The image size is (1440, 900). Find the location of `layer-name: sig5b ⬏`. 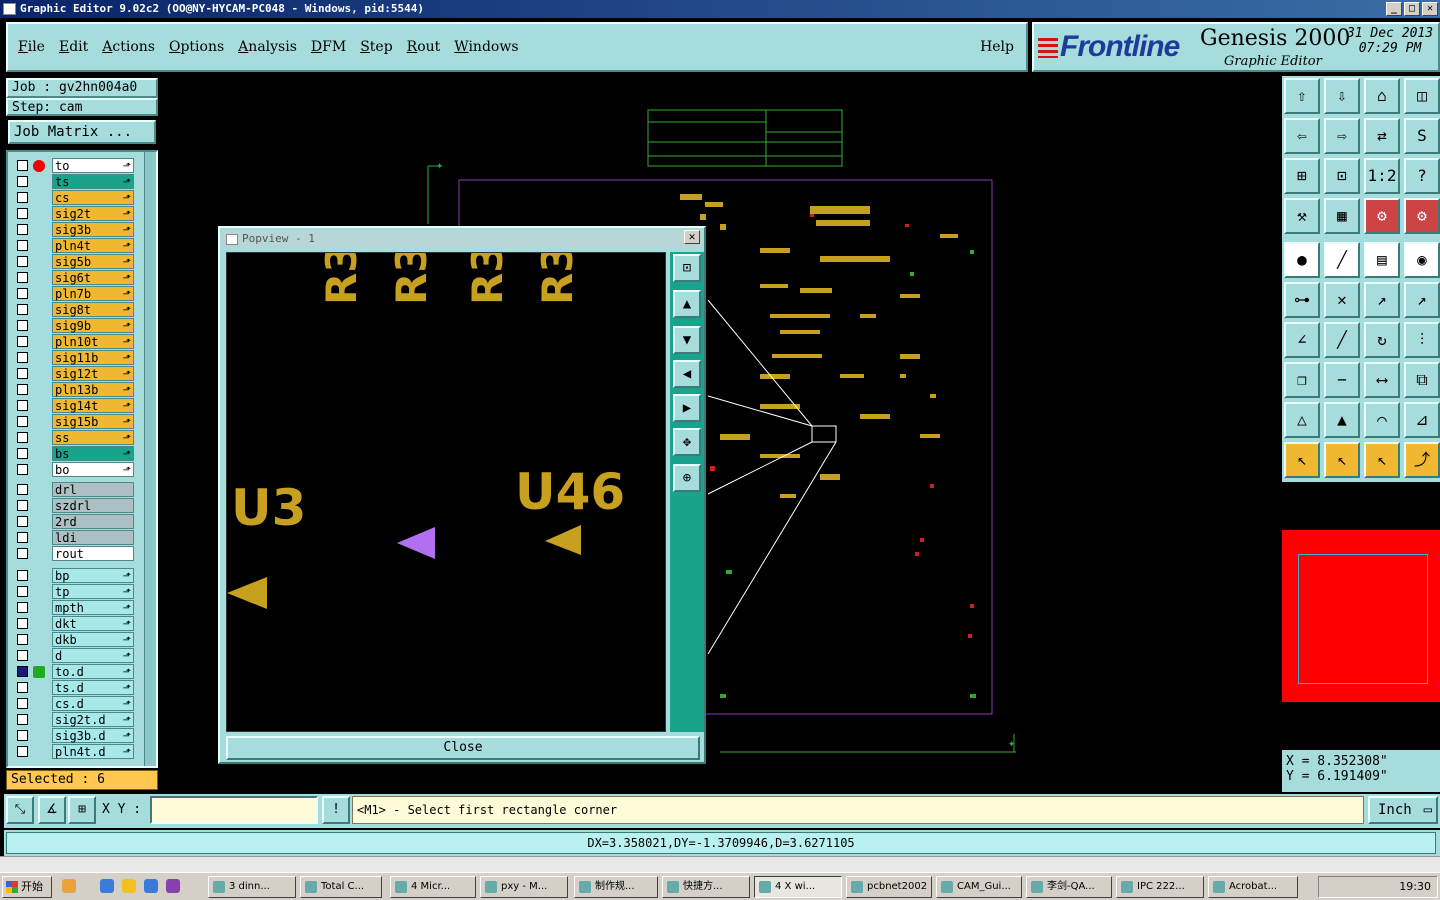

layer-name: sig5b ⬏ is located at coordinates (93, 261).